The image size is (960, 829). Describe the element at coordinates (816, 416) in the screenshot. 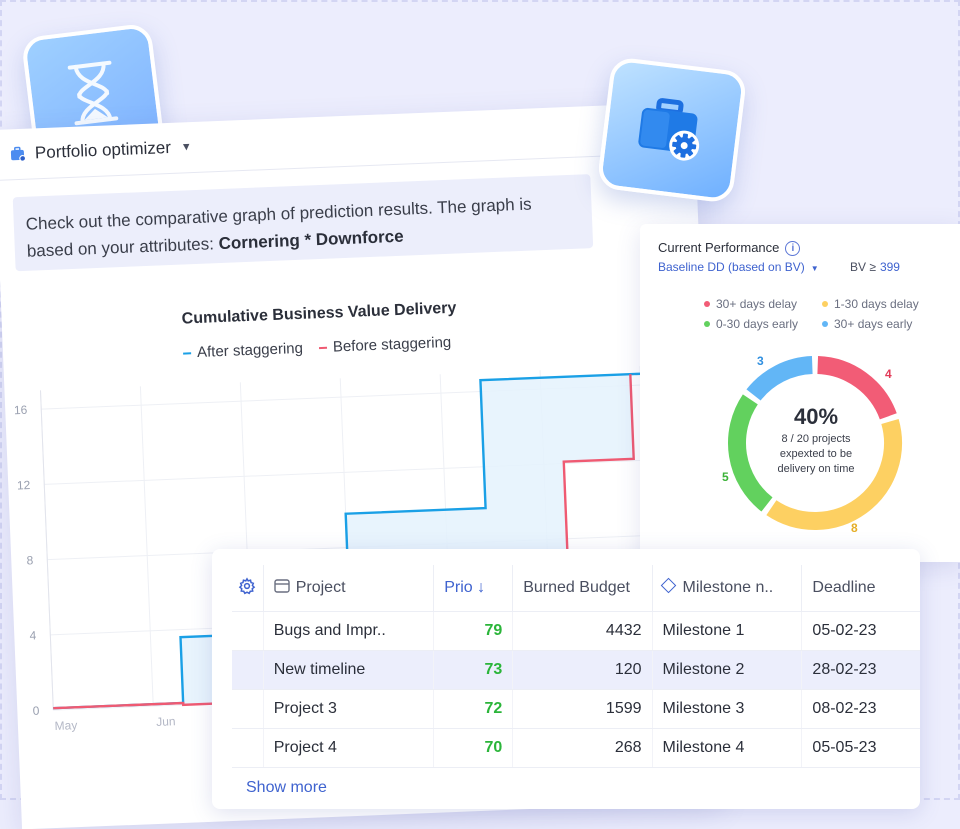

I see `on-time-percent: 40%` at that location.